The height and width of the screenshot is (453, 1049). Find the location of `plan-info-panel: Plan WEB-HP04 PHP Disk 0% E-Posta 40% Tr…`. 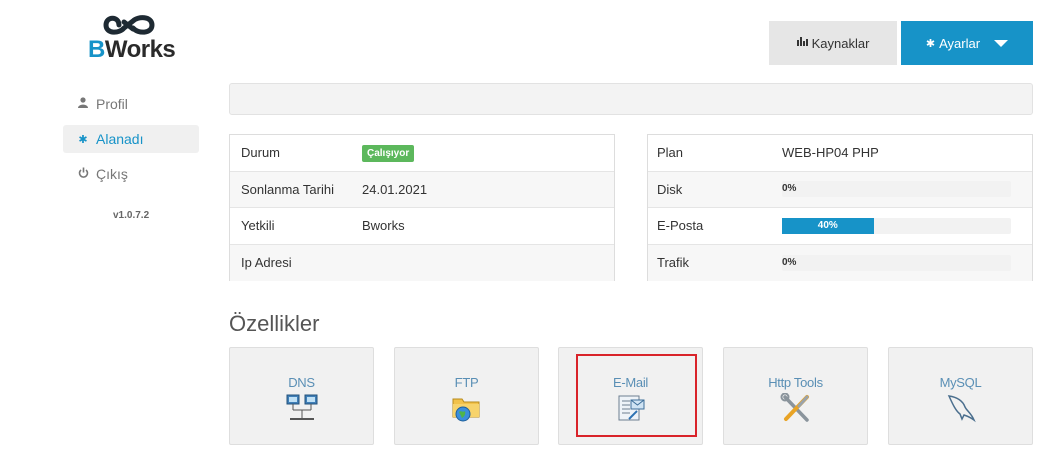

plan-info-panel: Plan WEB-HP04 PHP Disk 0% E-Posta 40% Tr… is located at coordinates (840, 207).